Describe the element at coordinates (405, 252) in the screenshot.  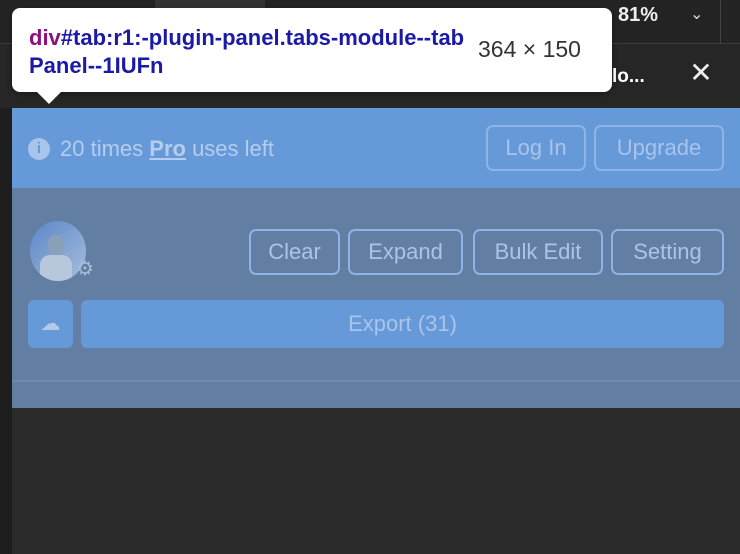
I see `expand-button: Expand` at that location.